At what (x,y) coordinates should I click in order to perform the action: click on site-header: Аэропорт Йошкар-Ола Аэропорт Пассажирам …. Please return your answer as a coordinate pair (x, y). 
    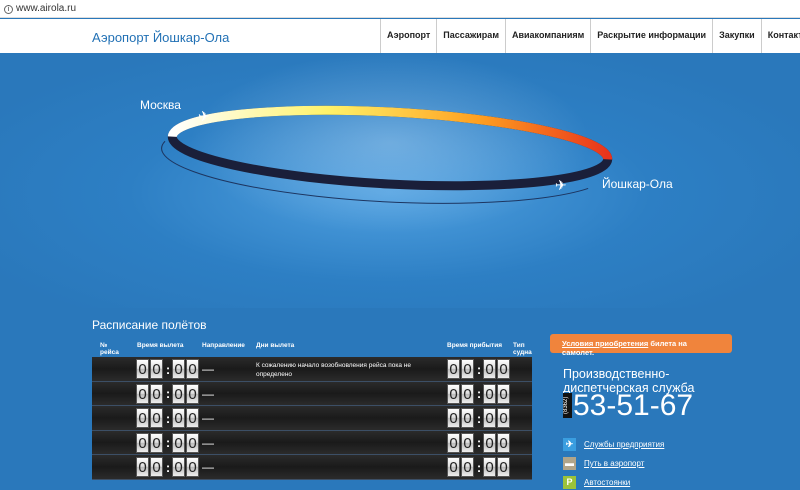
    Looking at the image, I should click on (400, 36).